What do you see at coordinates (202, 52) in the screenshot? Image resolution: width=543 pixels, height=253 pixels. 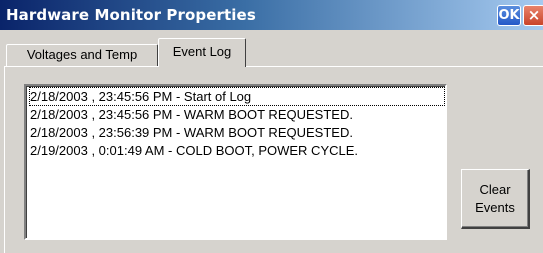 I see `tab-event-log: Event Log` at bounding box center [202, 52].